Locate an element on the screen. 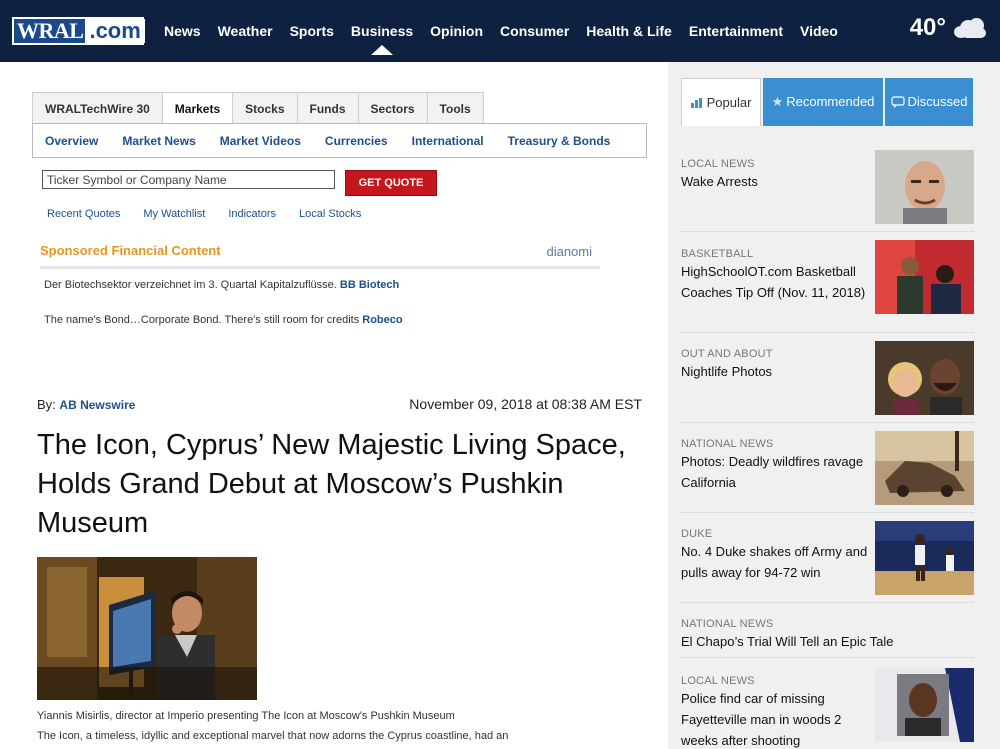  logo-text-right: .com is located at coordinates (115, 31).